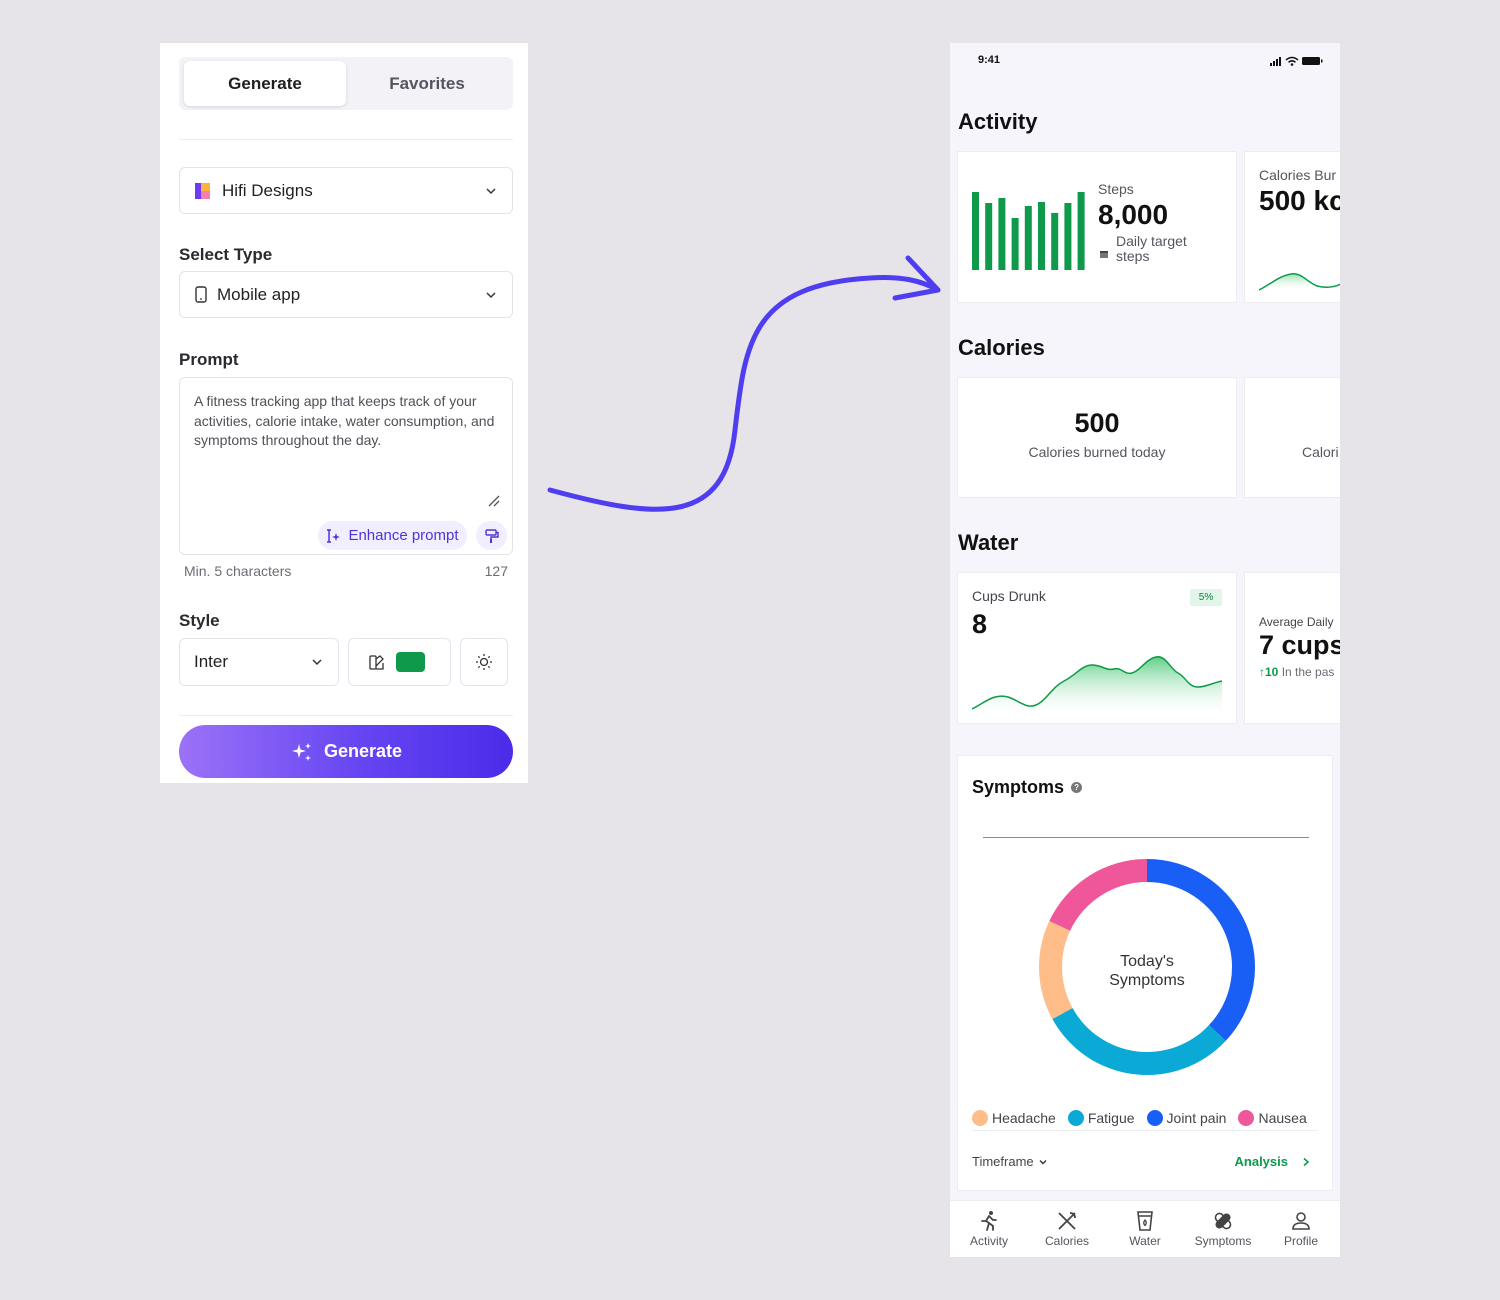 This screenshot has width=1500, height=1300. I want to click on section-title-activity: Activity, so click(998, 121).